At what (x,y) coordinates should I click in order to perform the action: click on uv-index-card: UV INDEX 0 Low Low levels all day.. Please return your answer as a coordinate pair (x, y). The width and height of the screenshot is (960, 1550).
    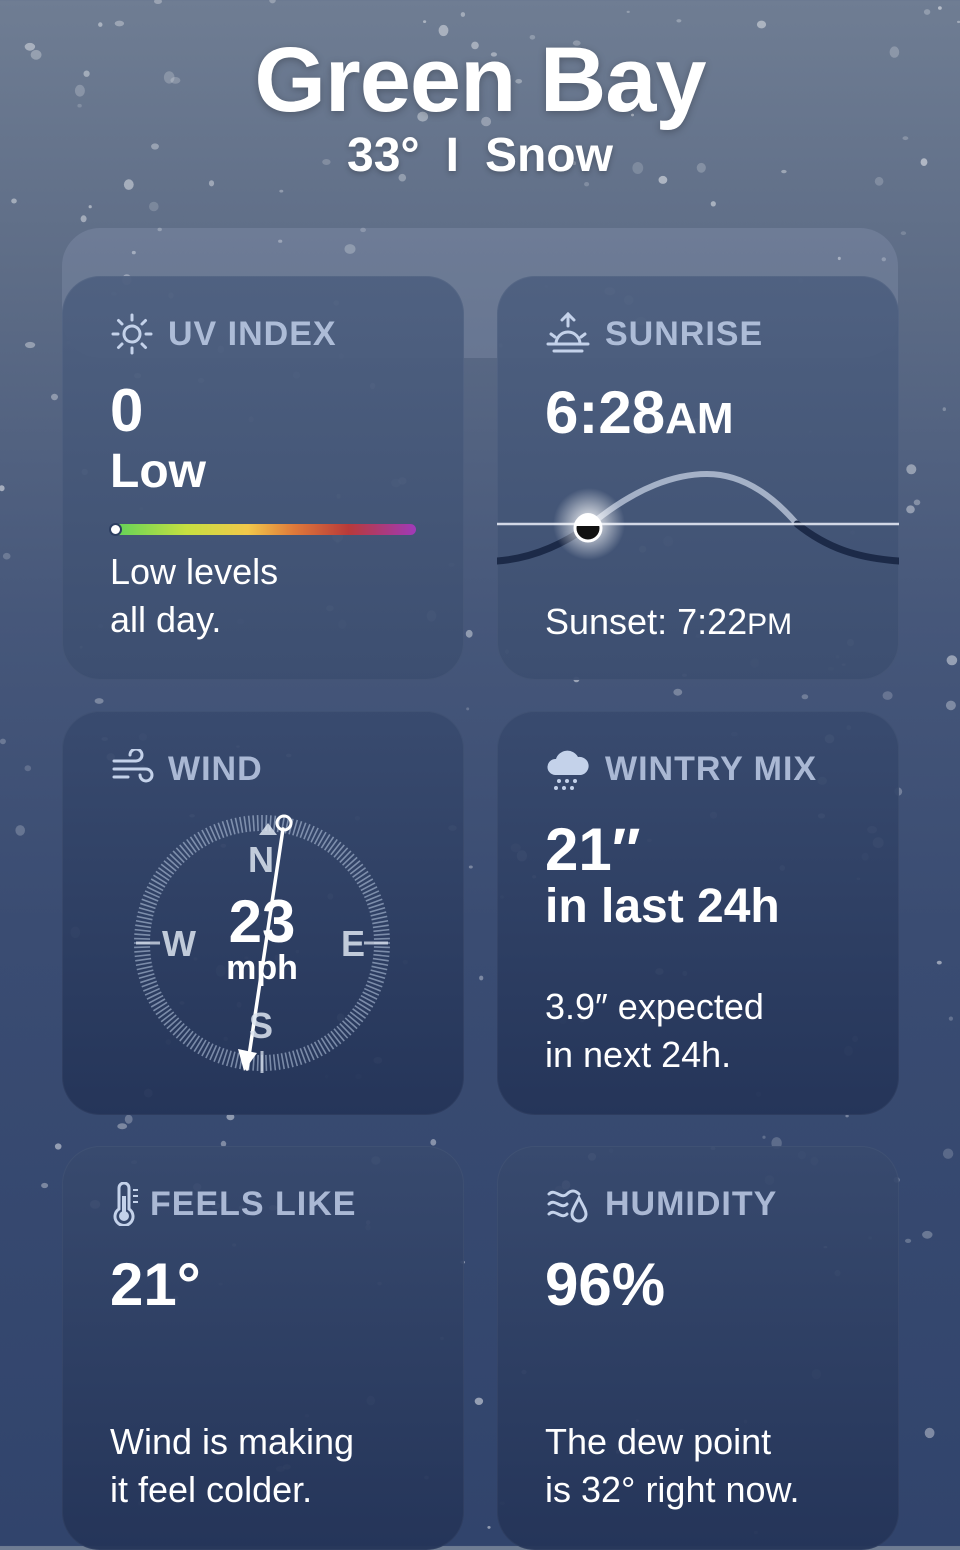
    Looking at the image, I should click on (263, 478).